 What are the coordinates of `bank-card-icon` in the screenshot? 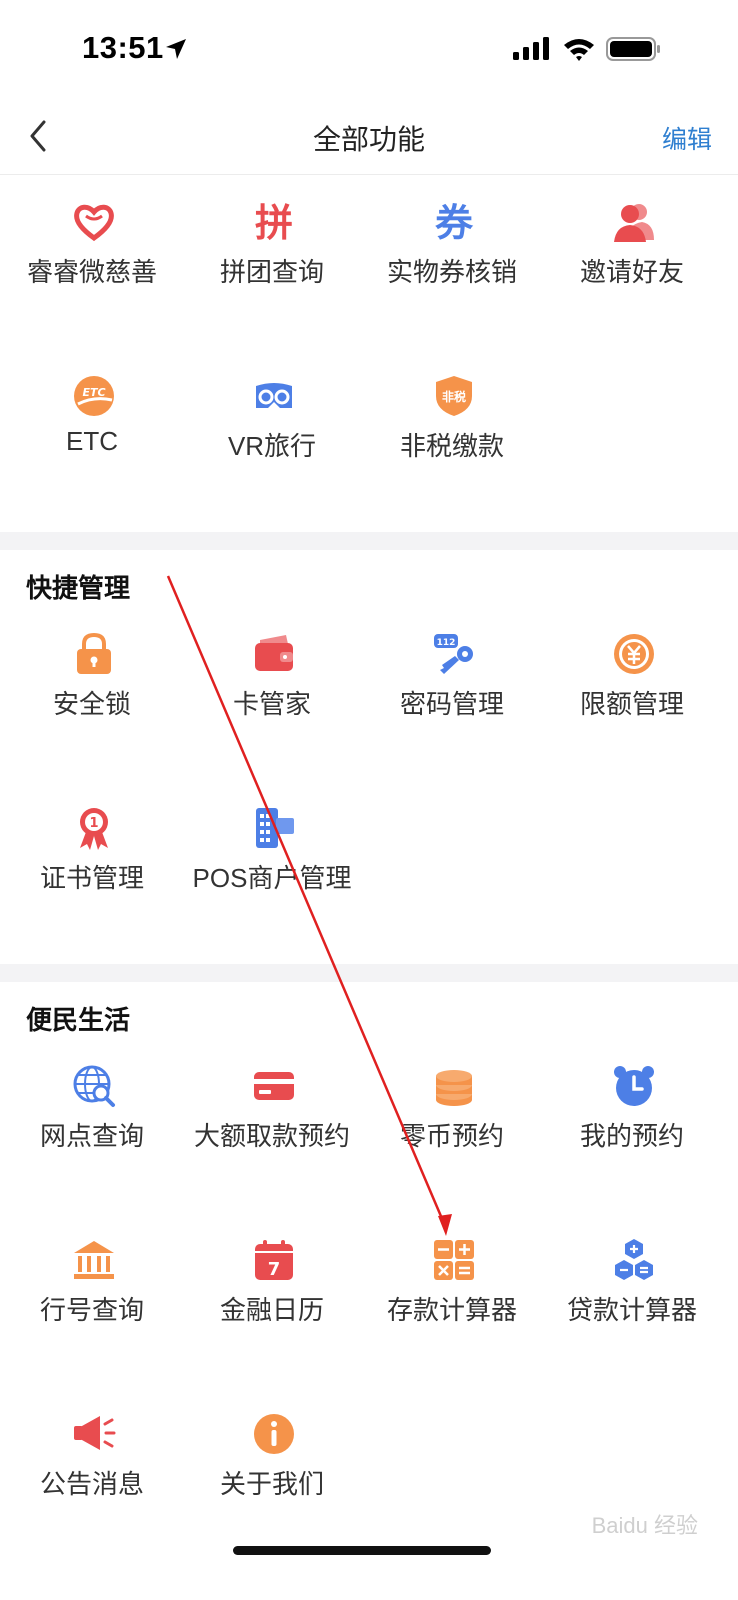 It's located at (274, 1086).